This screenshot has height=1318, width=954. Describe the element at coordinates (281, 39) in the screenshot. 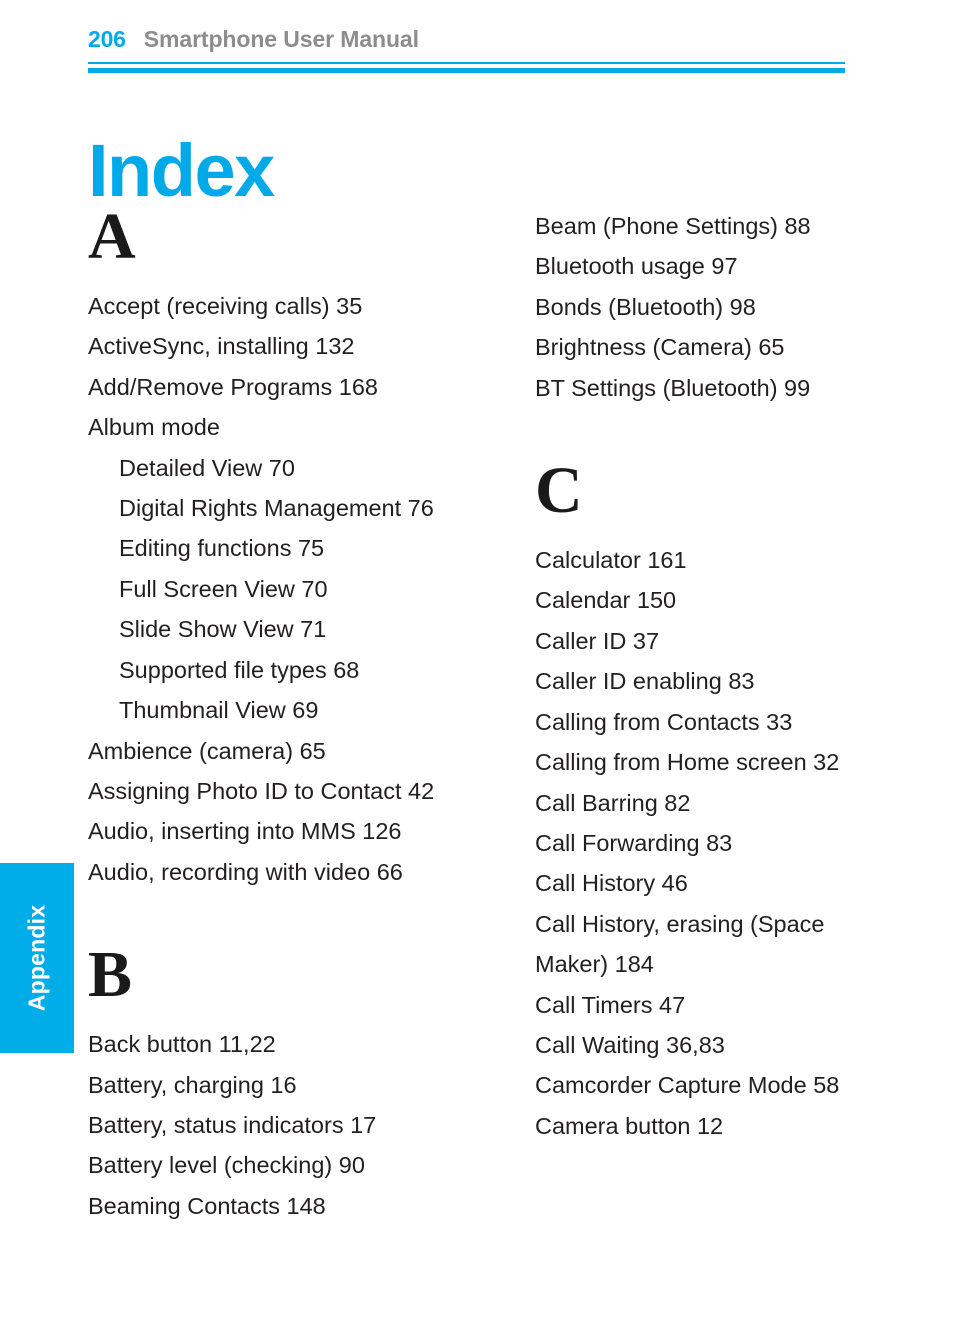

I see `manual-title: Smartphone User Manual` at that location.